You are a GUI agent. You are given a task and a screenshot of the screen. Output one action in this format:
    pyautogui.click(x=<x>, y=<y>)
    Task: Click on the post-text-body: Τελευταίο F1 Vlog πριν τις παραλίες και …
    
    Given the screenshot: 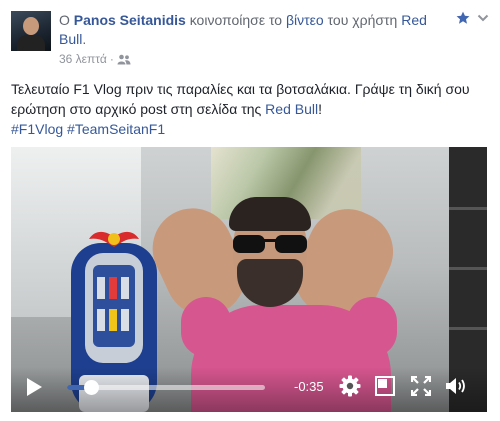 What is the action you would take?
    pyautogui.click(x=240, y=99)
    